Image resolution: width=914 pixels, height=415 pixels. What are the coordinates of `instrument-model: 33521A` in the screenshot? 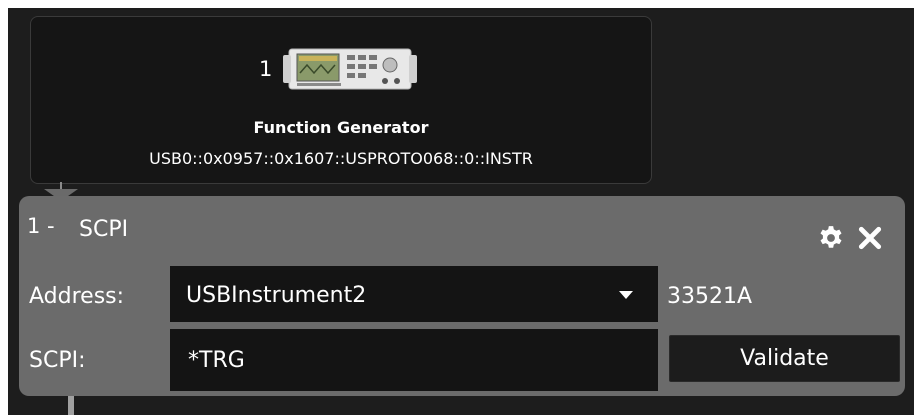 It's located at (710, 296).